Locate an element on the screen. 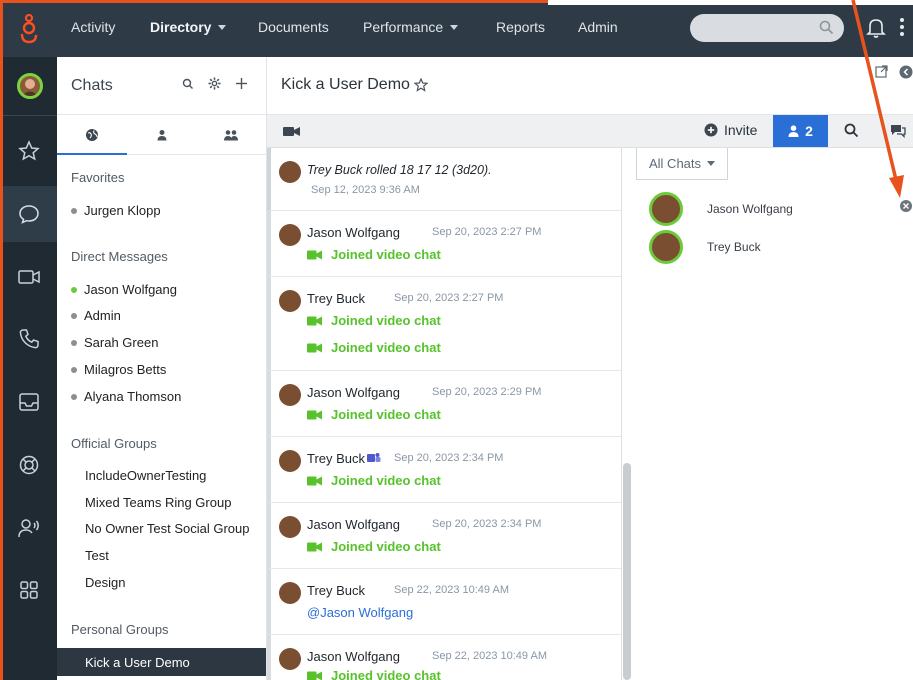 This screenshot has height=680, width=913. official-group-item: Design is located at coordinates (105, 582).